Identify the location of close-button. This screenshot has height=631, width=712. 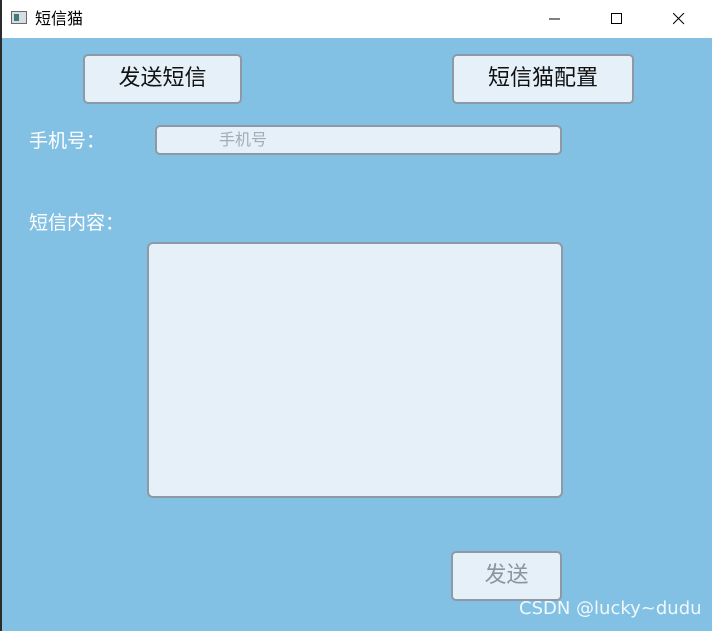
(679, 19).